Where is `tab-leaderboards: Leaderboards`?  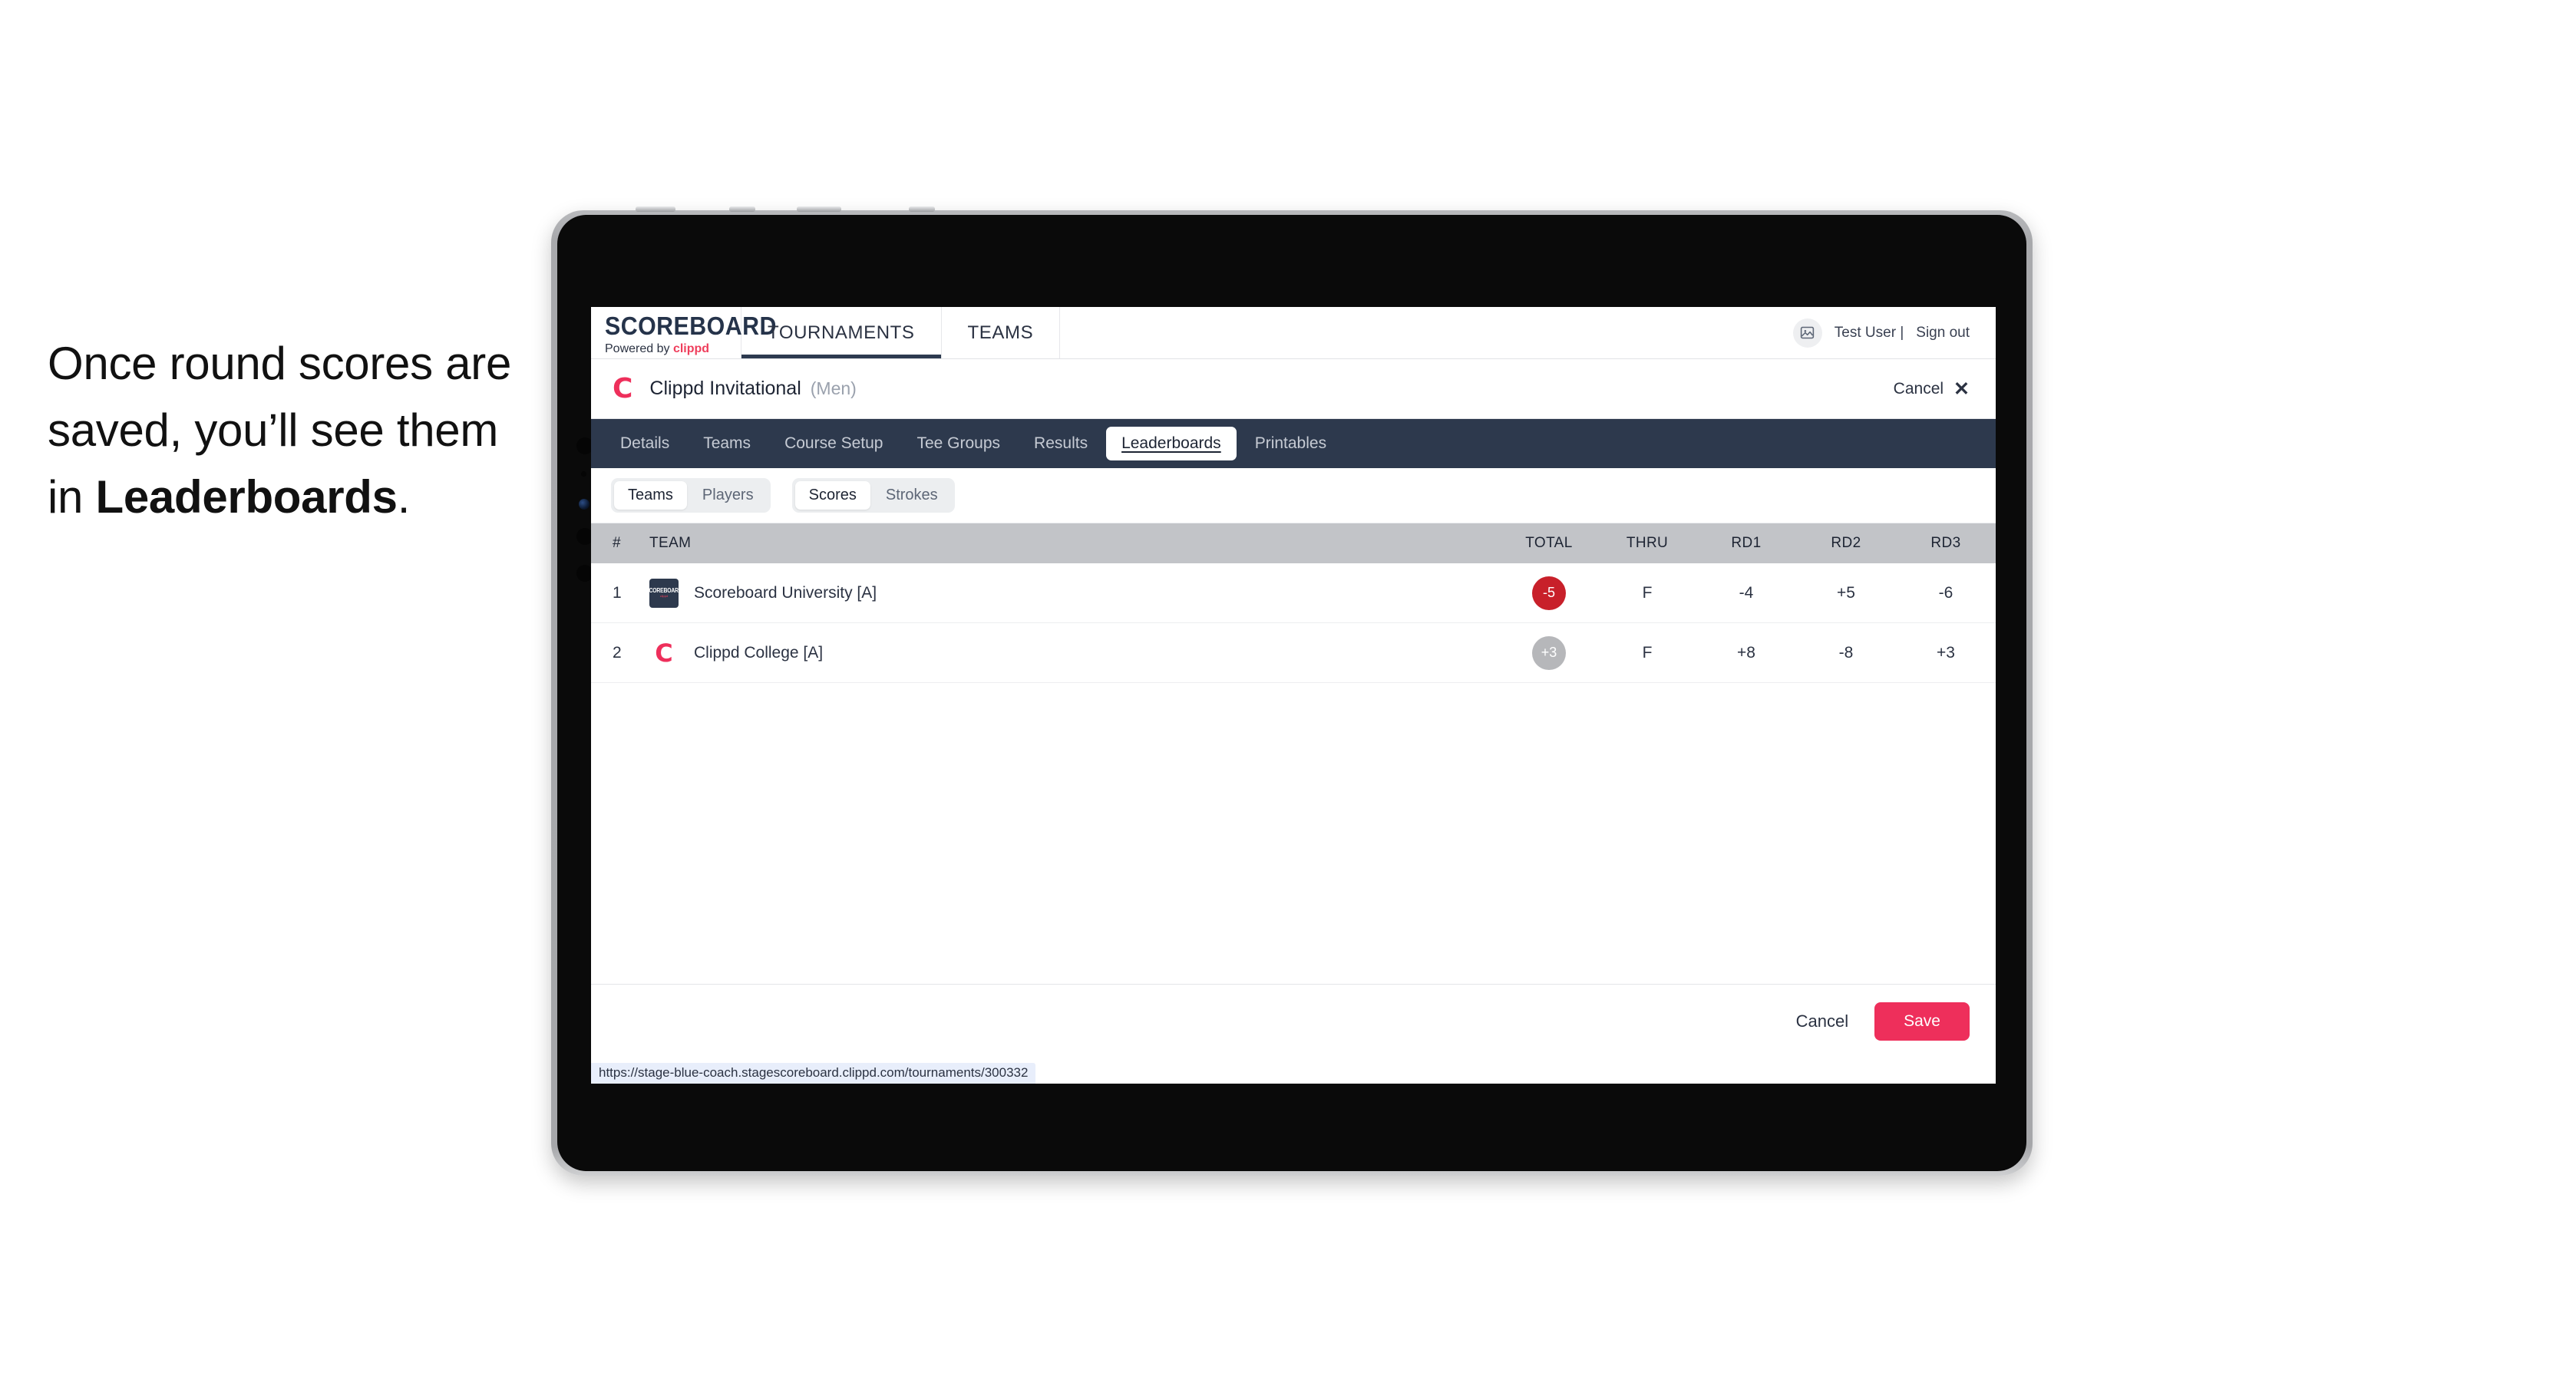
tab-leaderboards: Leaderboards is located at coordinates (1171, 443).